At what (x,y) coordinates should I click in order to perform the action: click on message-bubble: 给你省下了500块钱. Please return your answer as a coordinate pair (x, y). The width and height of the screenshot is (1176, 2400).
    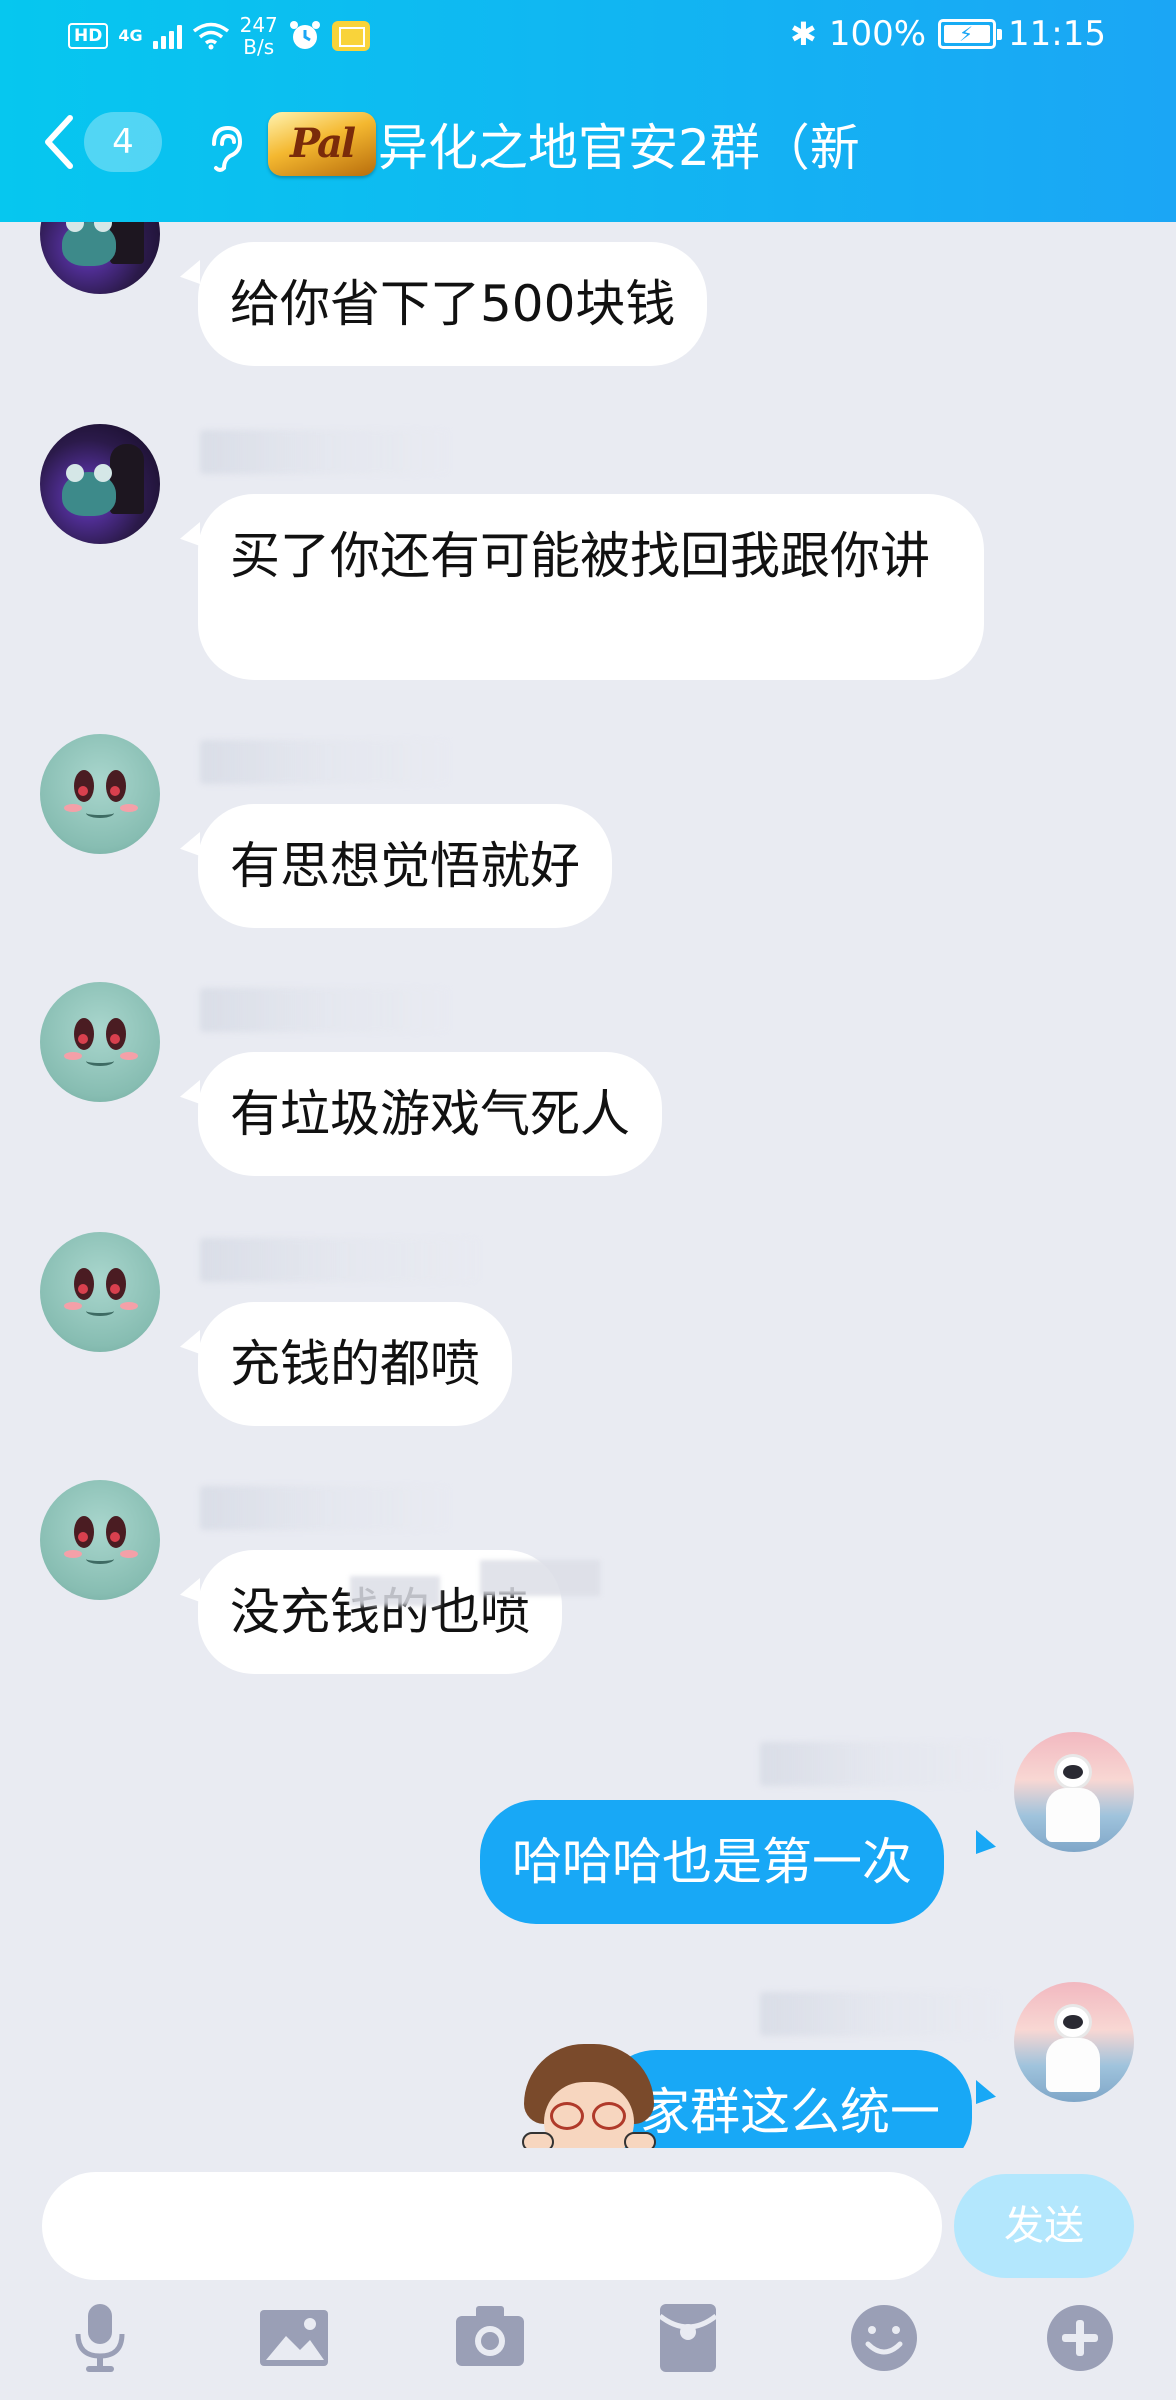
    Looking at the image, I should click on (453, 304).